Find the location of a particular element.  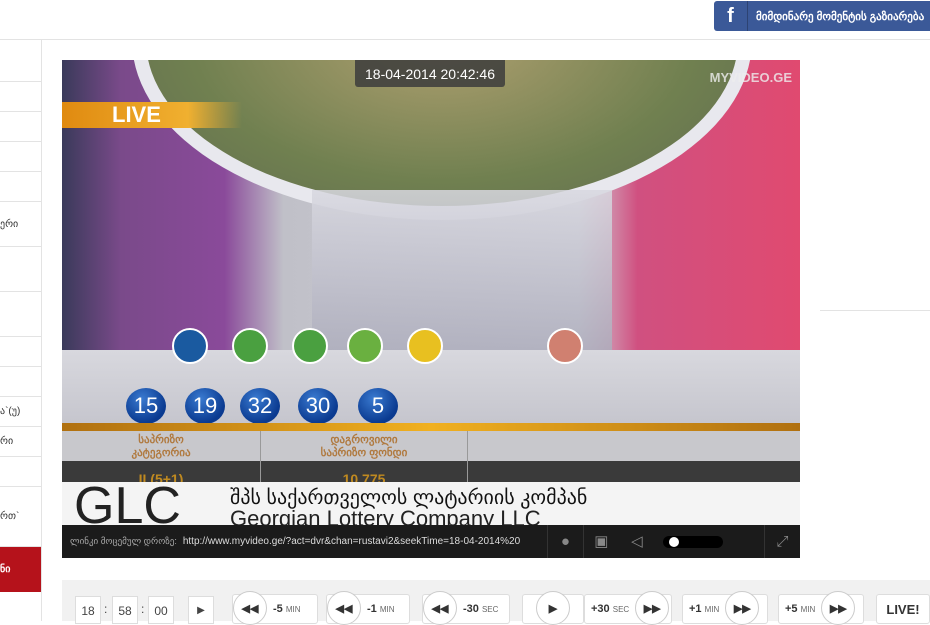

back-5-min-button: ◀◀ -5 MIN is located at coordinates (275, 608).